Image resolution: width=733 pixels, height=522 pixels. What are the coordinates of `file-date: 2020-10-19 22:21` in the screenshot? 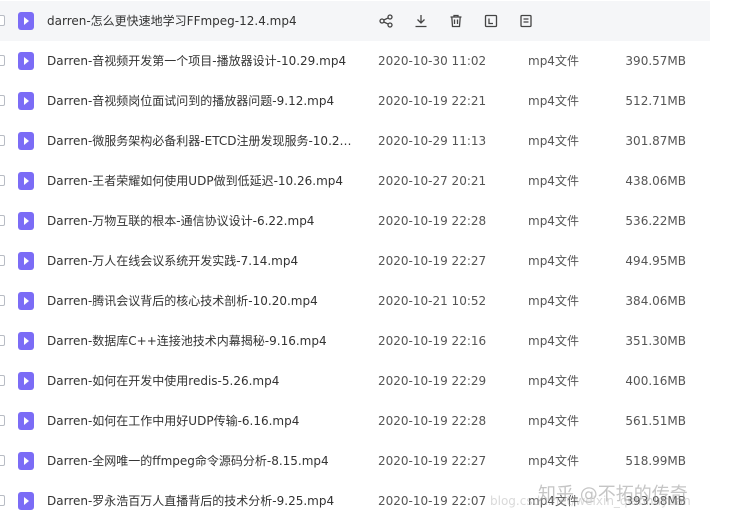 It's located at (432, 101).